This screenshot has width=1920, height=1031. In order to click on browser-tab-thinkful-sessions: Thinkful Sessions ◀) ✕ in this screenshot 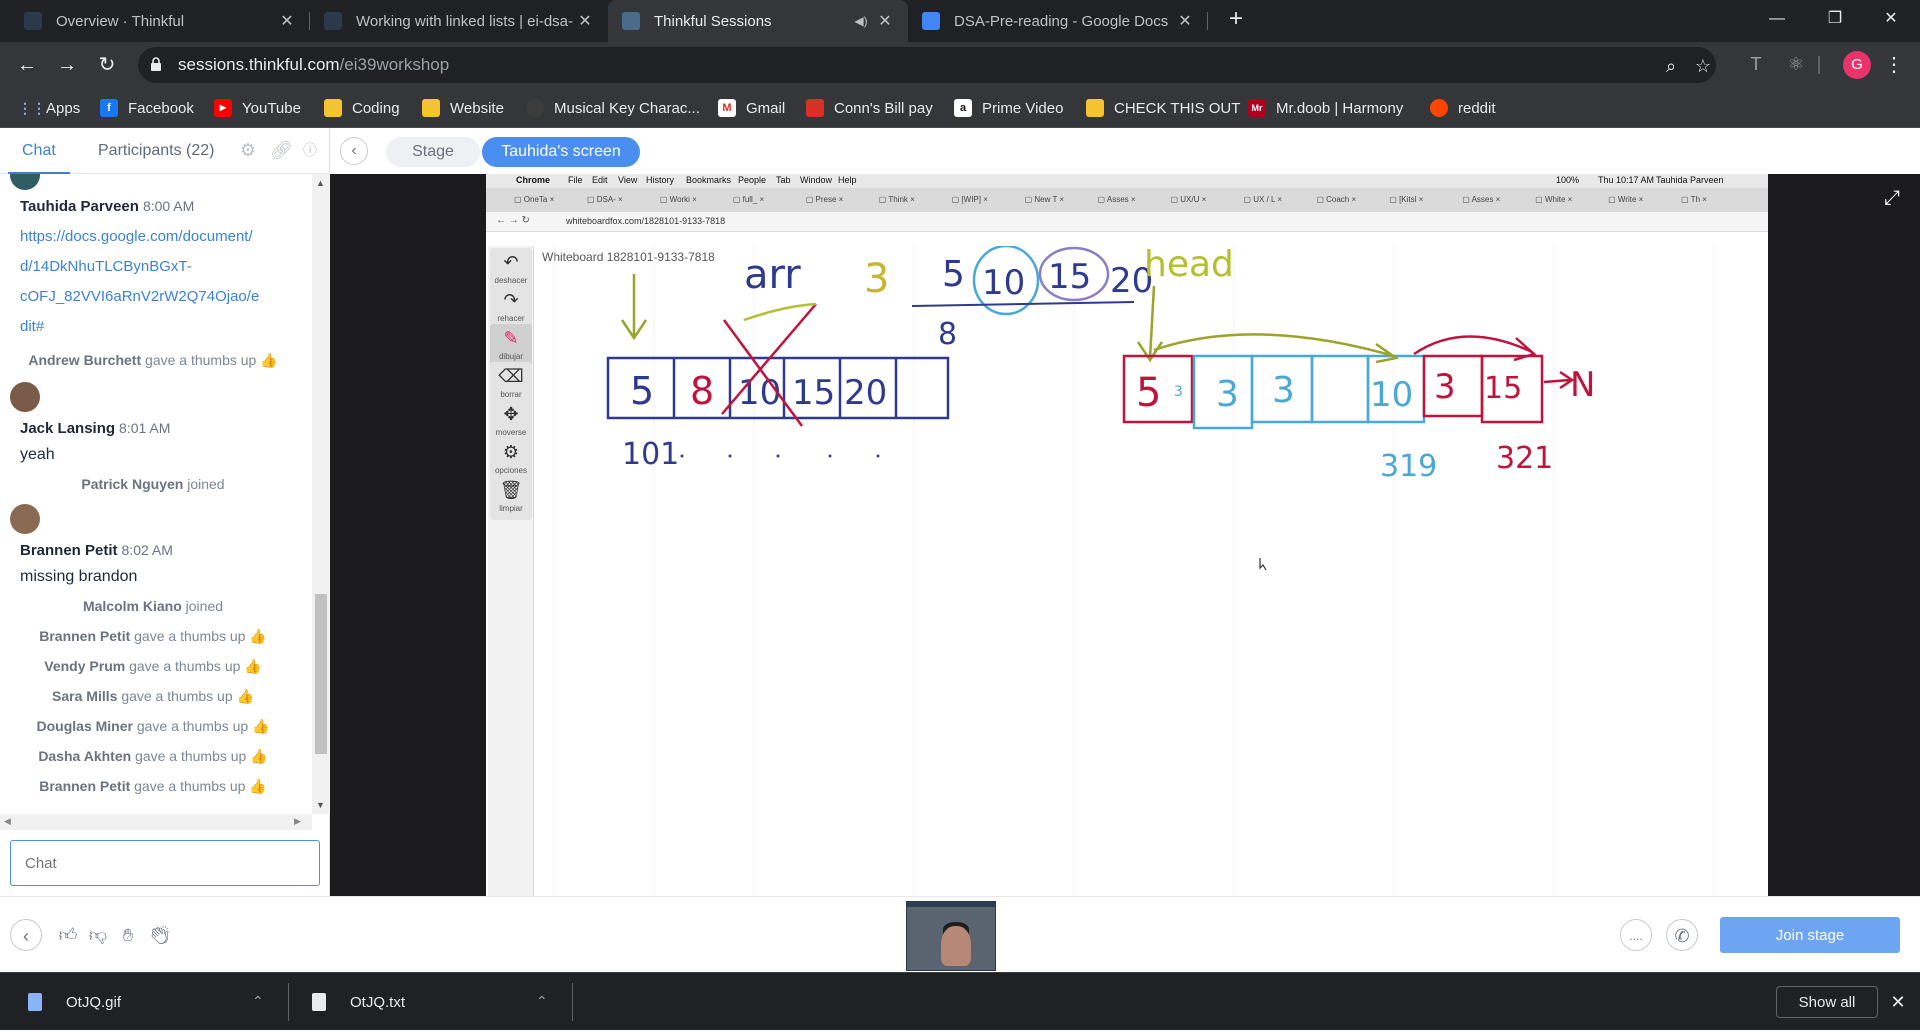, I will do `click(758, 21)`.